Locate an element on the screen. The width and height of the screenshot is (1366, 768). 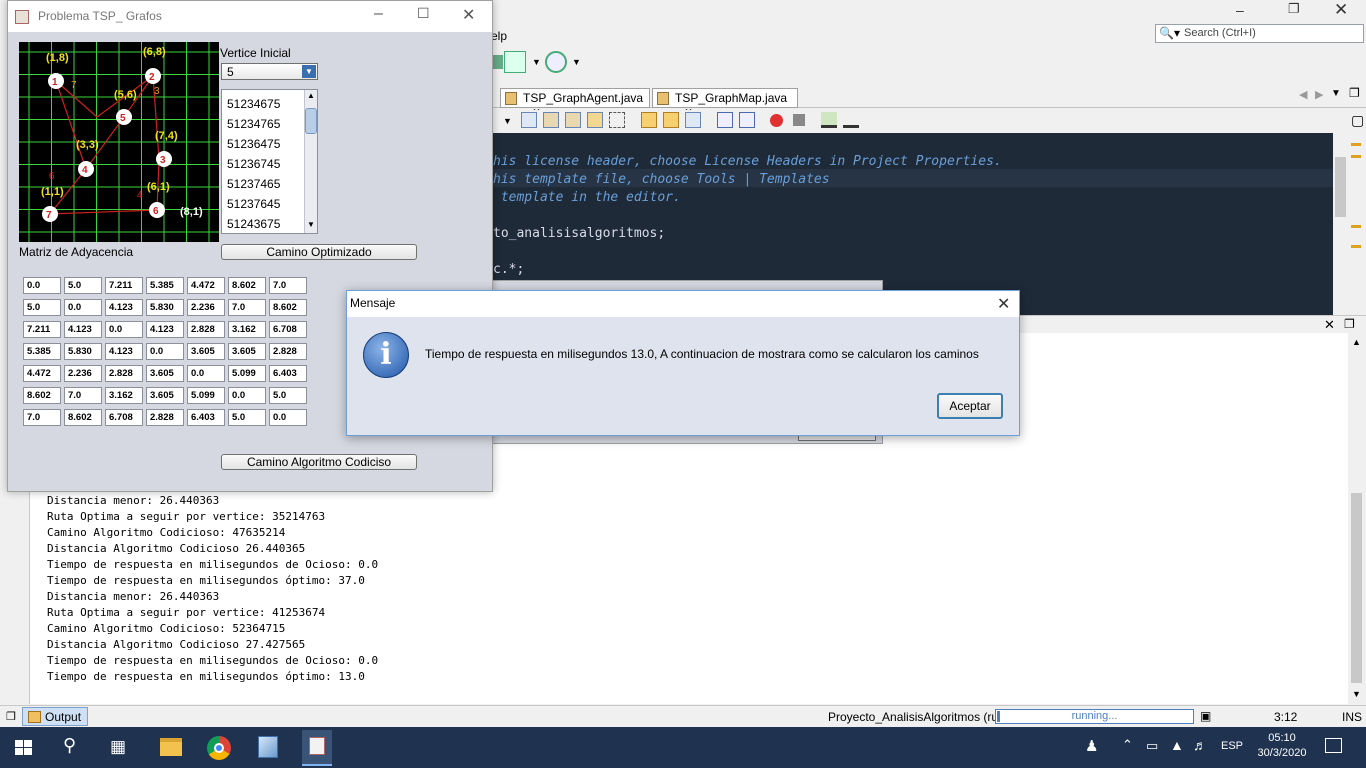
find-icon is located at coordinates (529, 120).